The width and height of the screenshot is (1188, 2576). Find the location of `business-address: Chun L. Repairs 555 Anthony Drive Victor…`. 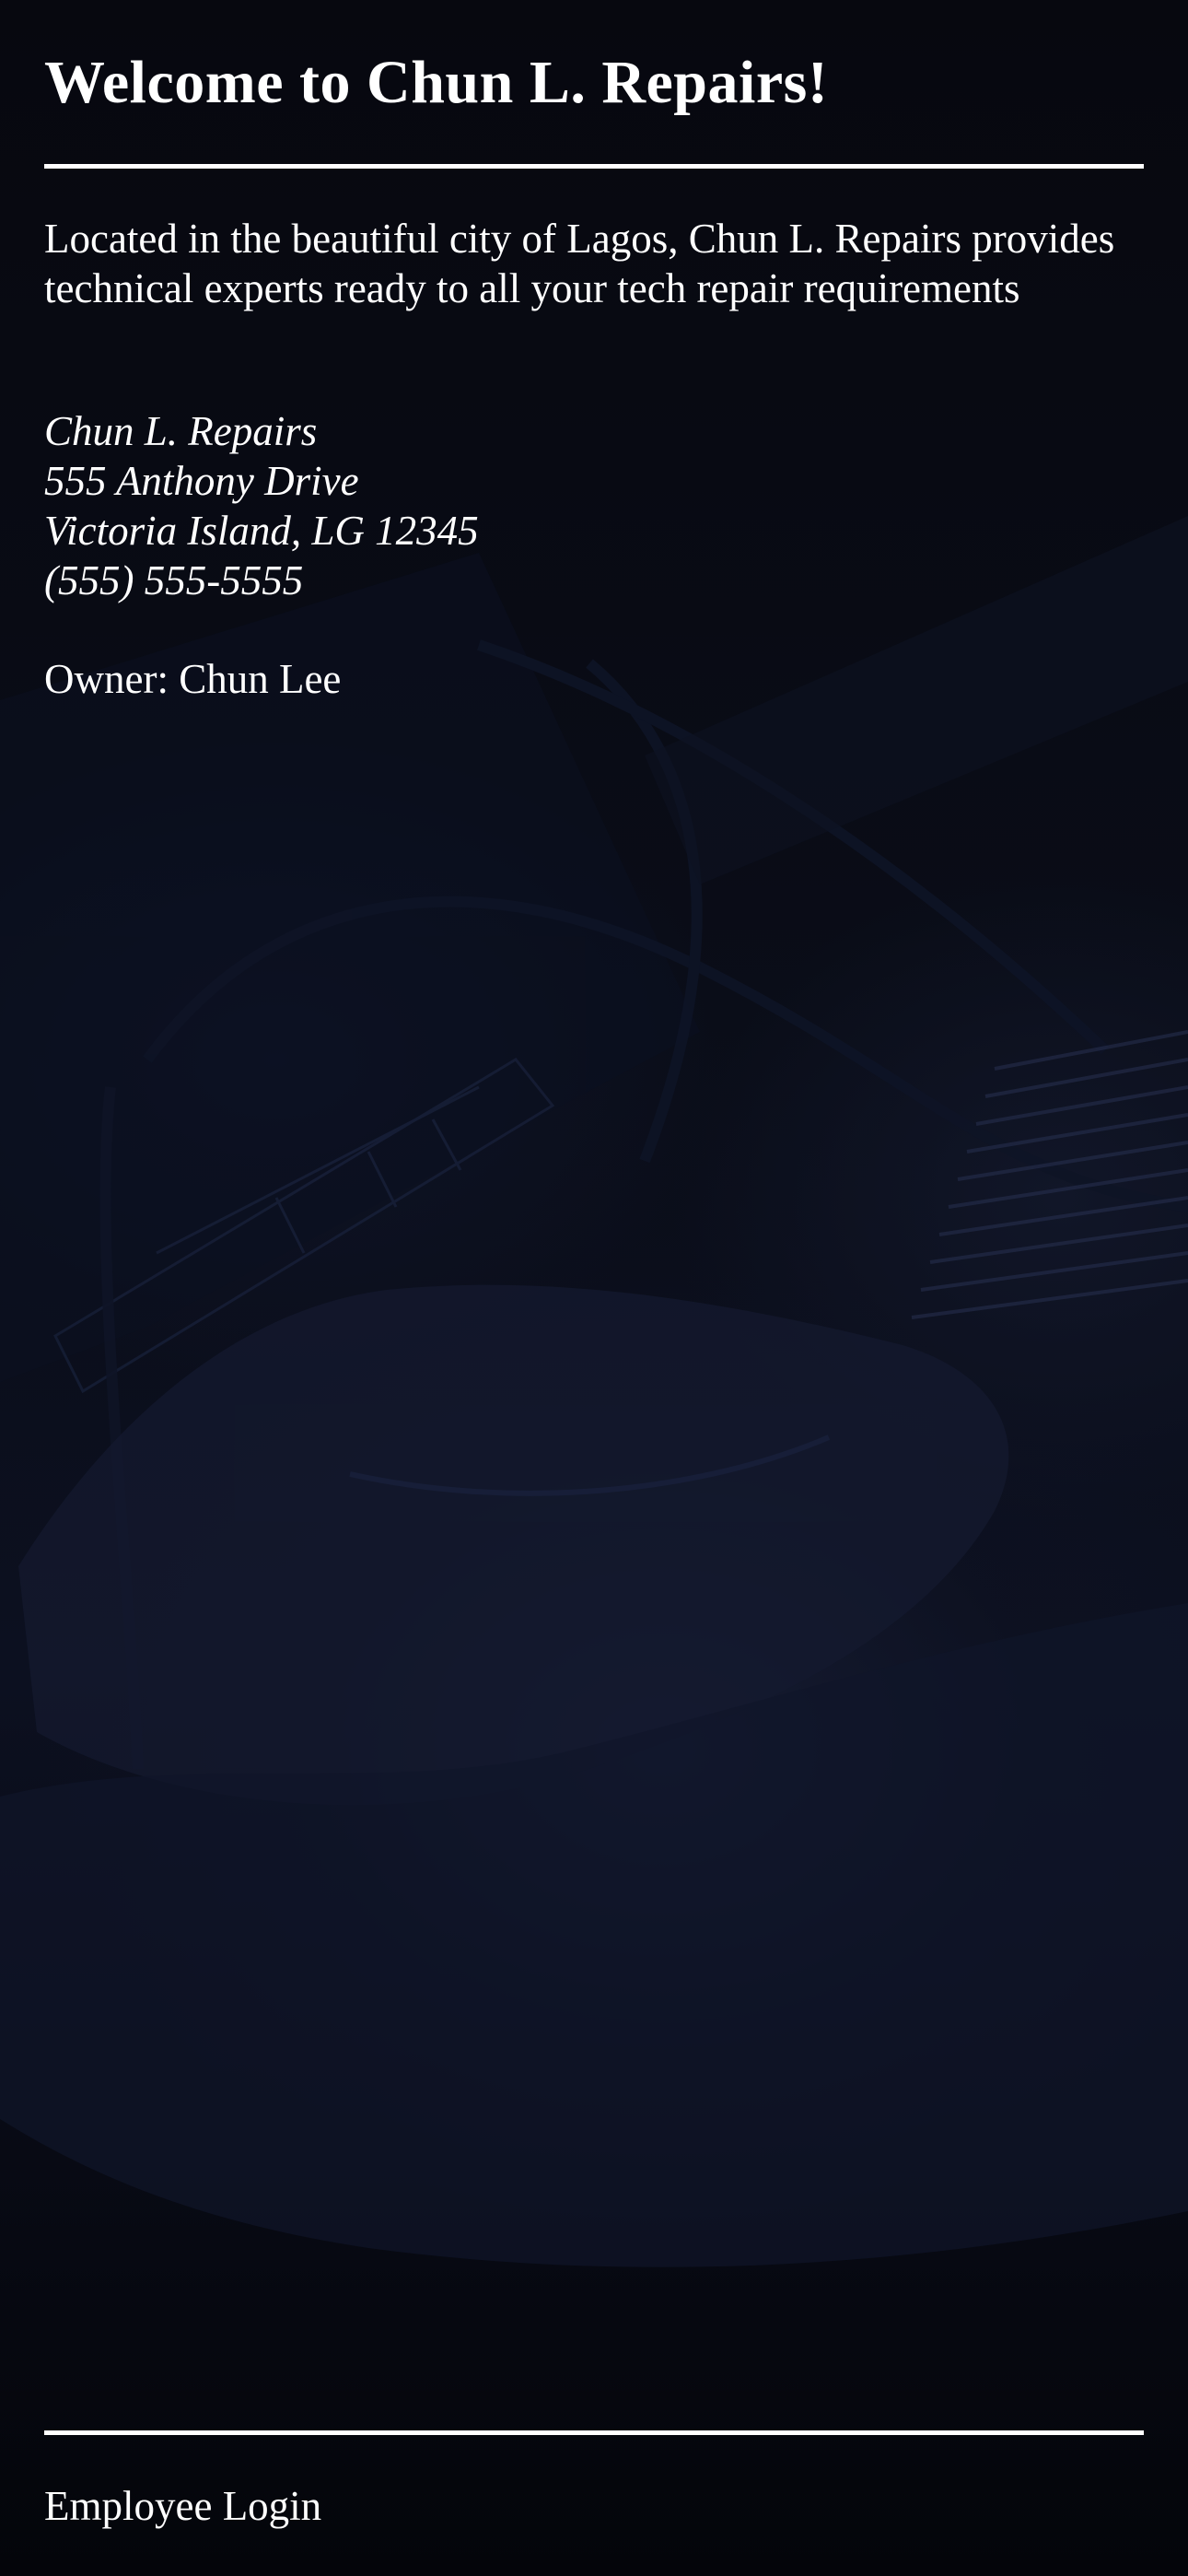

business-address: Chun L. Repairs 555 Anthony Drive Victor… is located at coordinates (261, 506).